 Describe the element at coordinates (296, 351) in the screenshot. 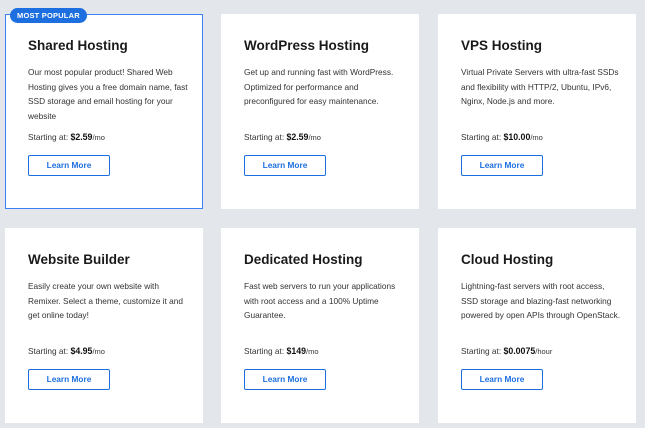

I see `price-amount: $149` at that location.